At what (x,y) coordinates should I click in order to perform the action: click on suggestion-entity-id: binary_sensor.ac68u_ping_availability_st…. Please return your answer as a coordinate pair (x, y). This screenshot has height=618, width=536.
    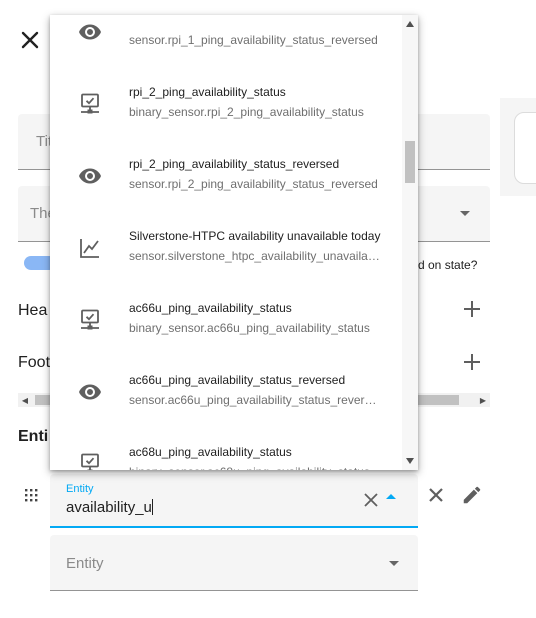
    Looking at the image, I should click on (255, 467).